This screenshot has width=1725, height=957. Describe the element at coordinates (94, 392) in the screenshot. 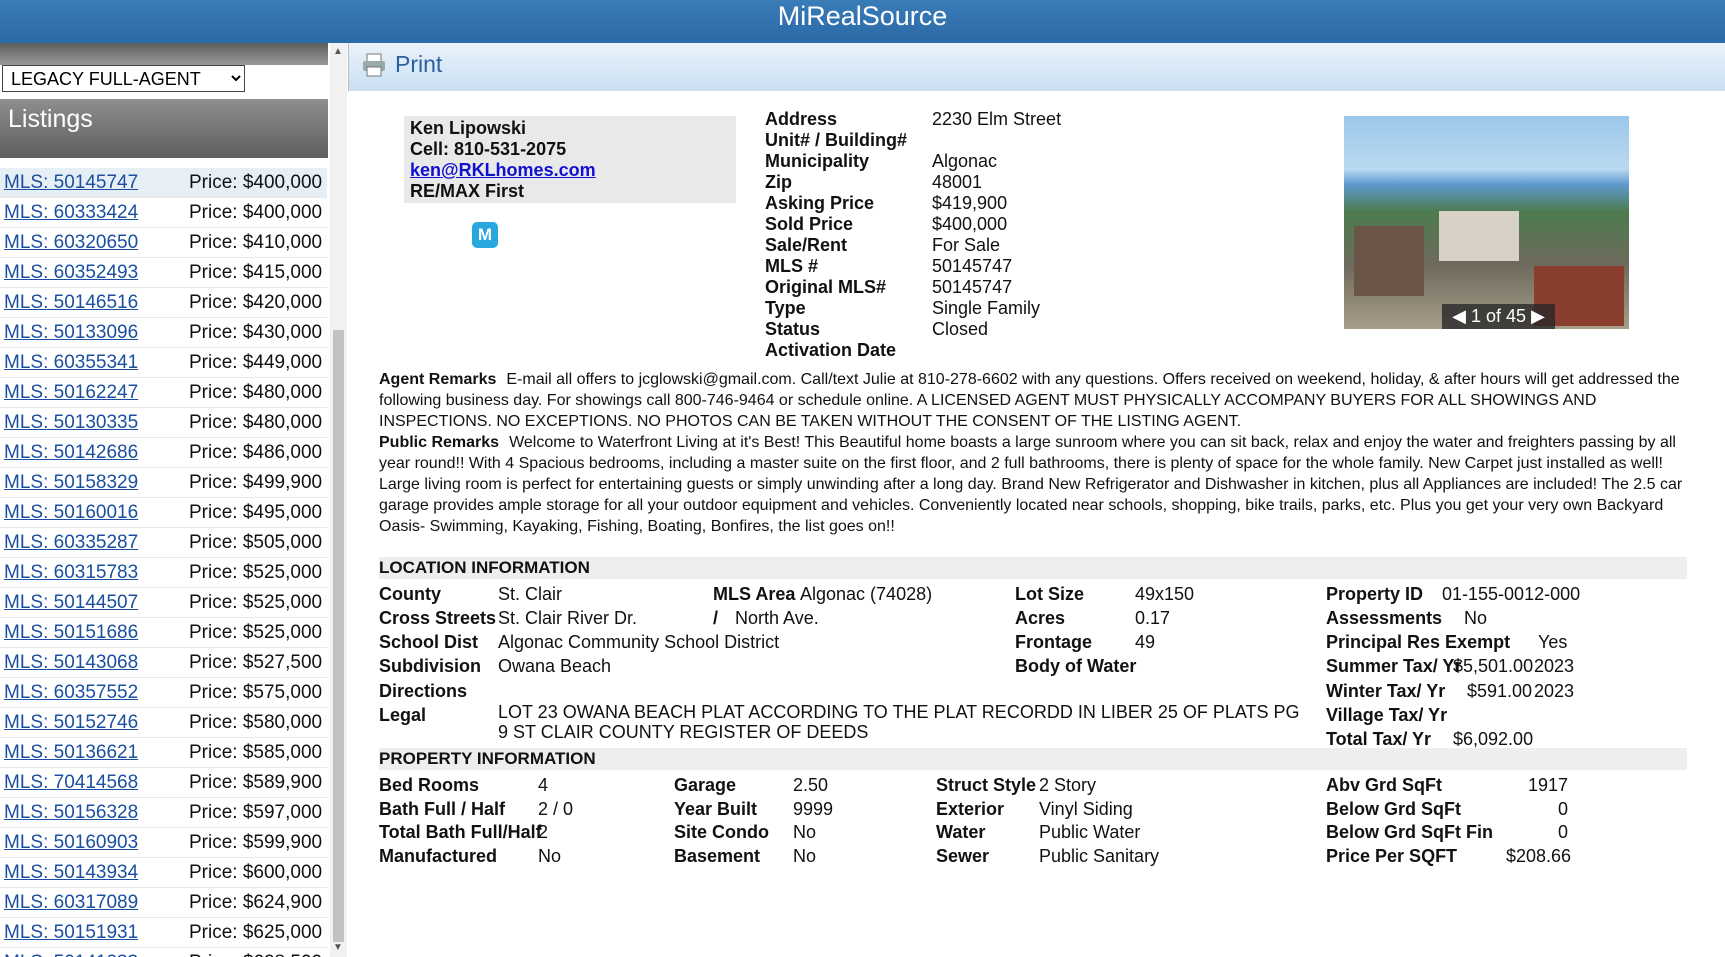

I see `mls-link: MLS: 50162247` at that location.